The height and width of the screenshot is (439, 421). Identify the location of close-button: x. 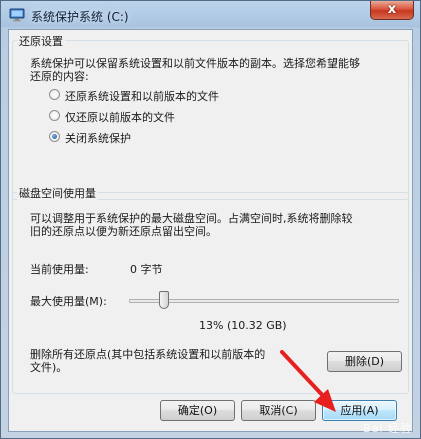
(392, 10).